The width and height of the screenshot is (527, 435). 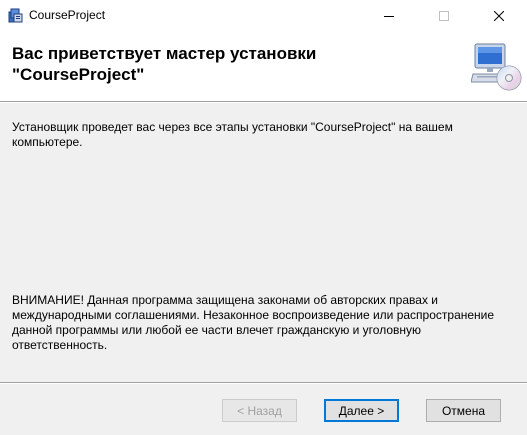 What do you see at coordinates (463, 410) in the screenshot?
I see `cancel-button: Отмена` at bounding box center [463, 410].